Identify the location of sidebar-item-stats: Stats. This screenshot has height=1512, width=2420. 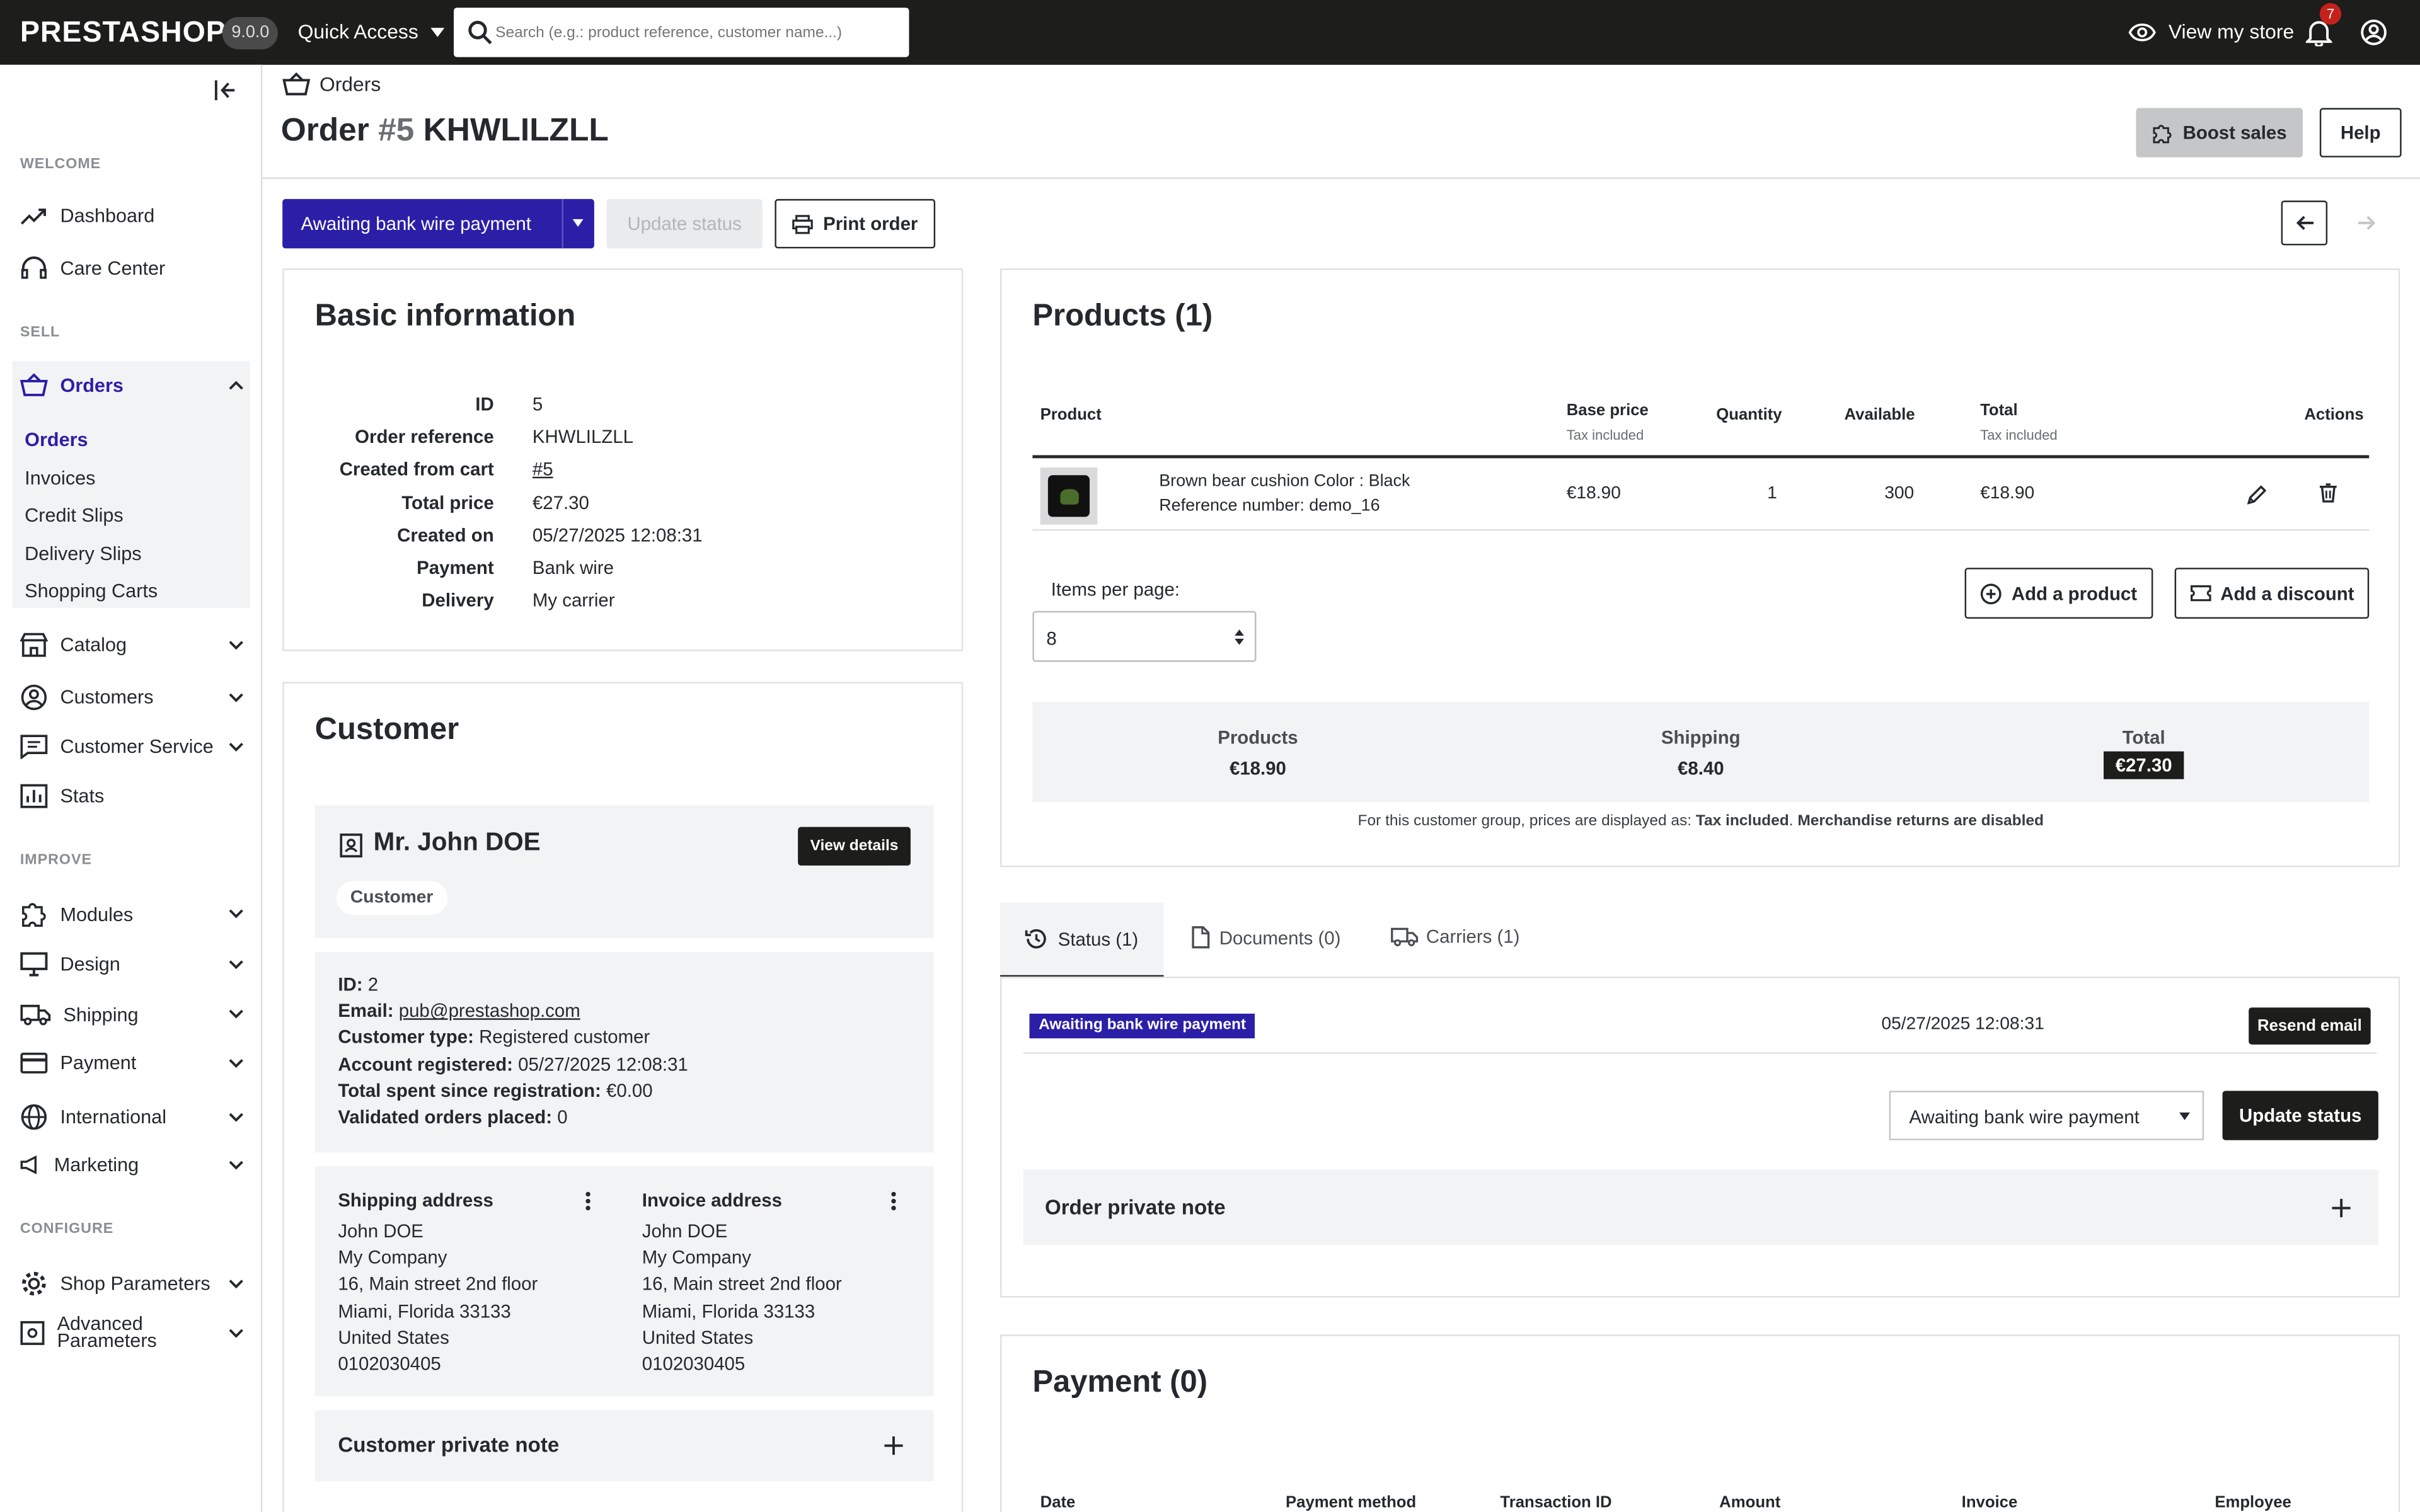
(132, 796).